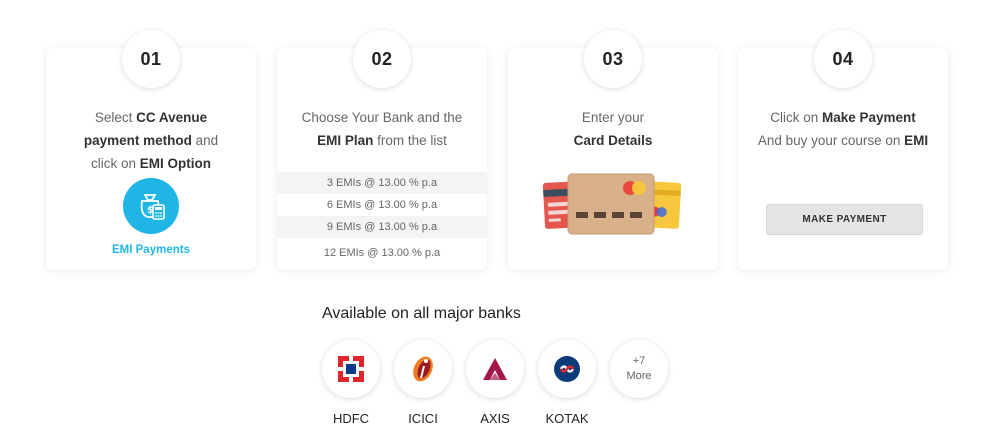  Describe the element at coordinates (613, 129) in the screenshot. I see `step-description: Enter your Card Details` at that location.